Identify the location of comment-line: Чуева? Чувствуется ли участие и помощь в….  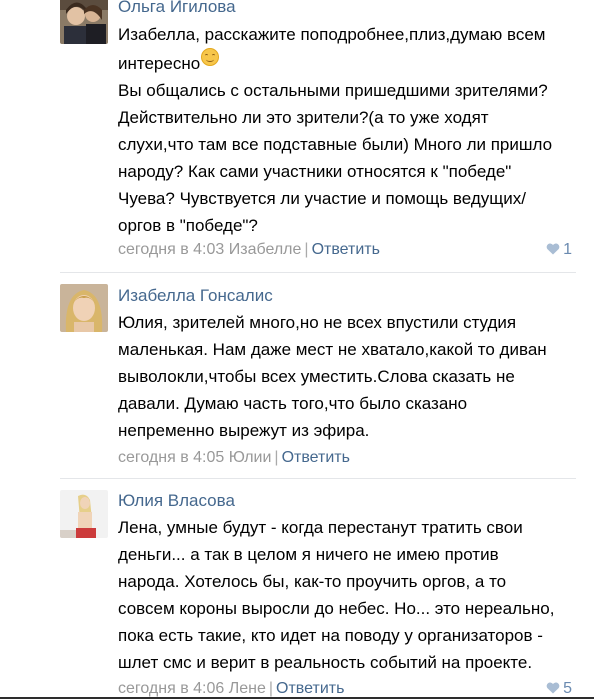
(322, 198).